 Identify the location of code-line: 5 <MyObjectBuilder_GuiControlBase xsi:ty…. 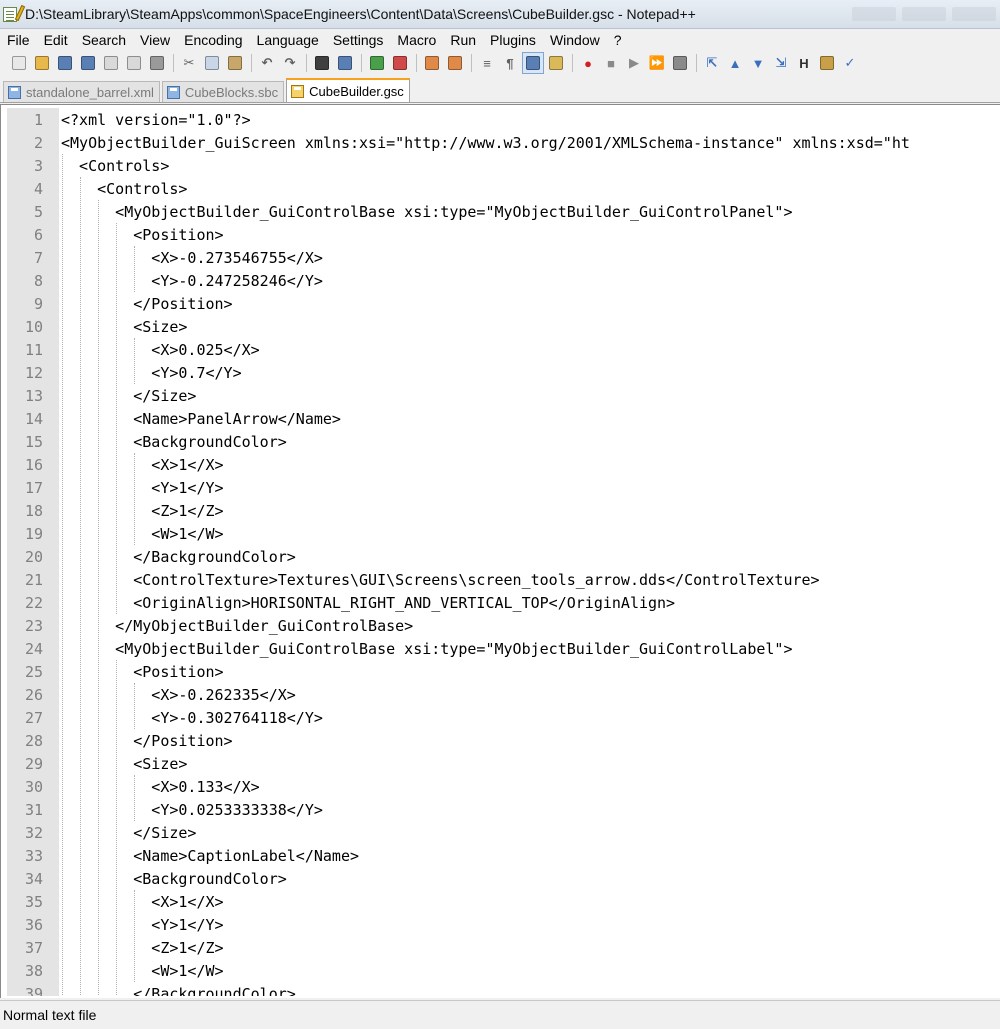
(503, 211).